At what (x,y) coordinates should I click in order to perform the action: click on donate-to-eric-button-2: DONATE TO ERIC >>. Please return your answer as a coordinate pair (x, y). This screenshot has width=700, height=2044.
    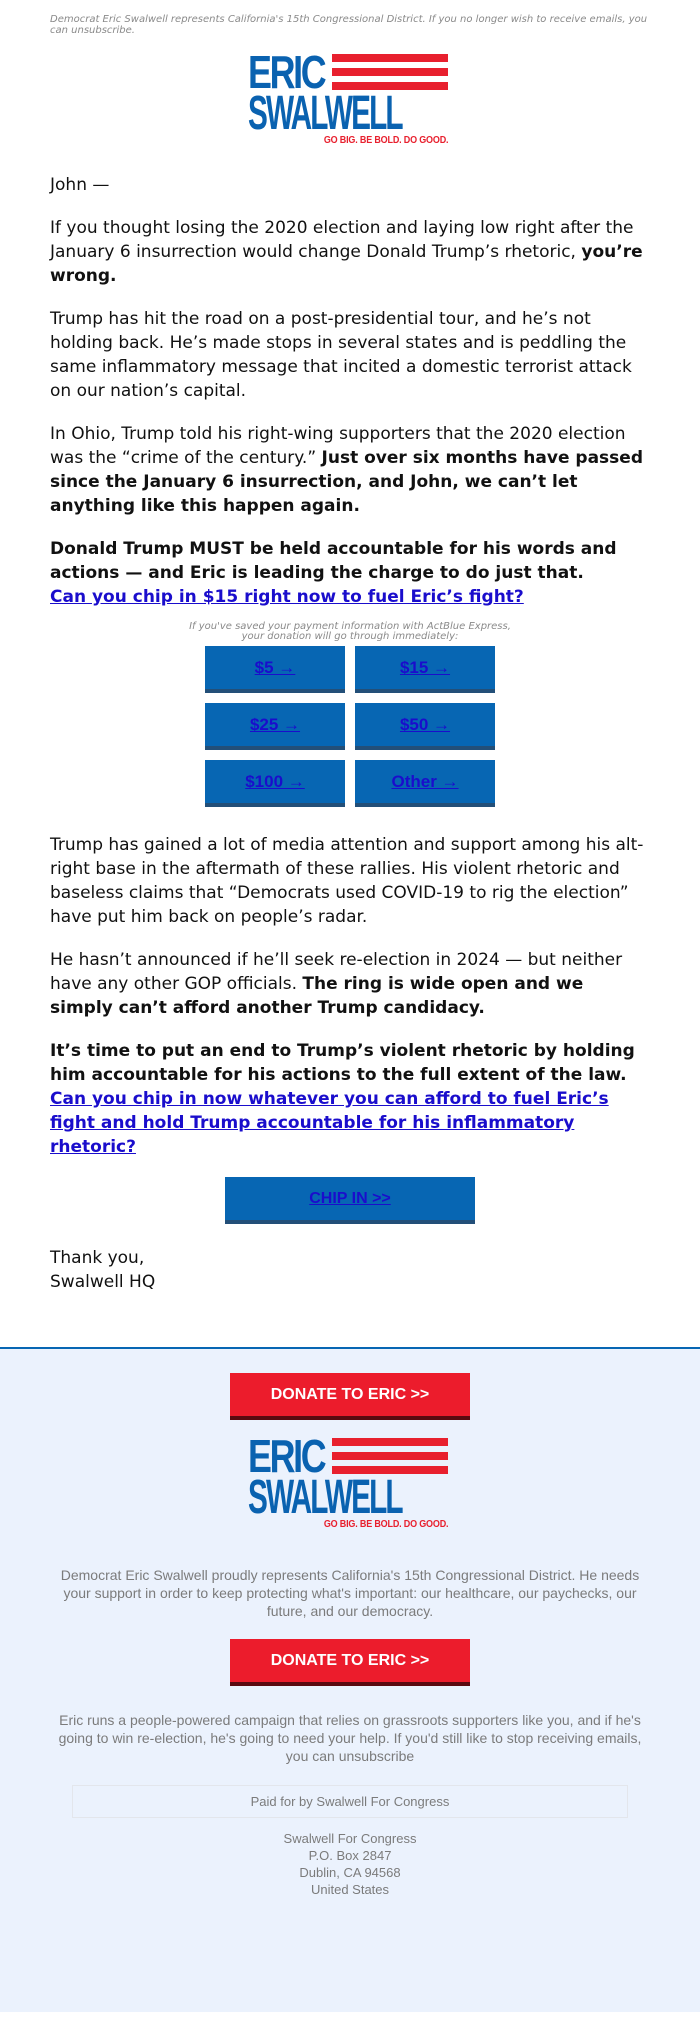
    Looking at the image, I should click on (350, 1662).